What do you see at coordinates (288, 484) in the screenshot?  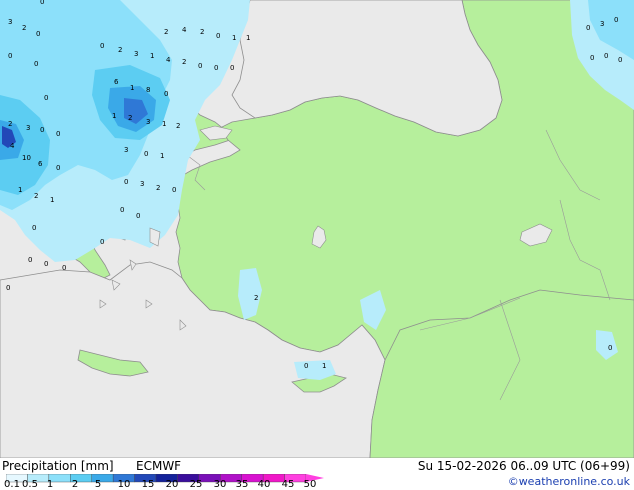 I see `scale-tick-label: 45` at bounding box center [288, 484].